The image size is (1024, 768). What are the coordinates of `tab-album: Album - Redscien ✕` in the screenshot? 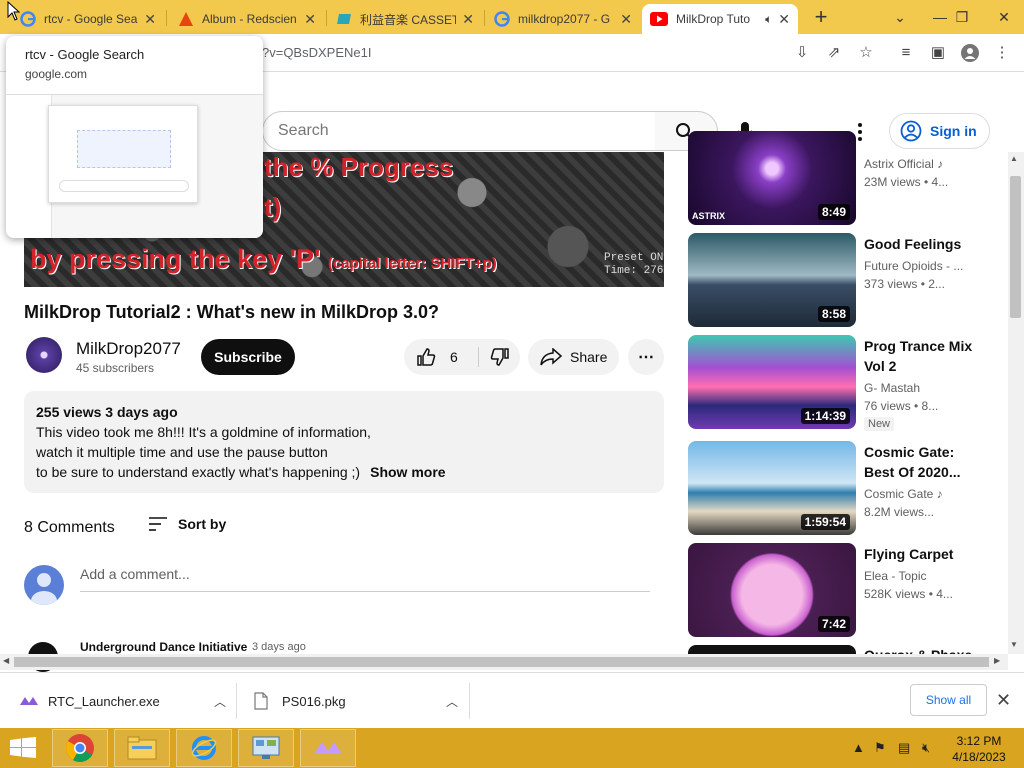 It's located at (247, 19).